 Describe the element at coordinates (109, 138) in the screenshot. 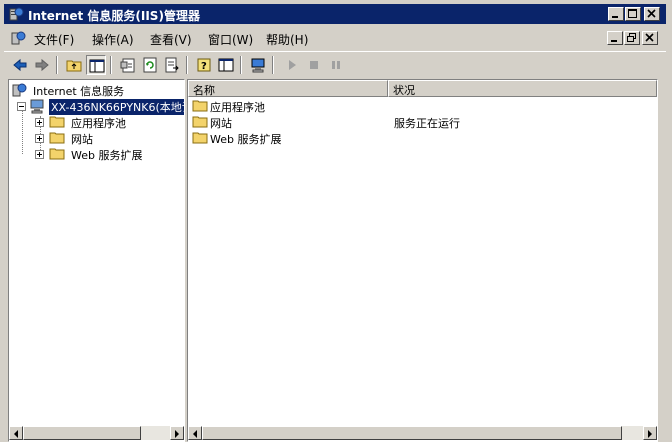

I see `tree-item-websites: 网站` at that location.